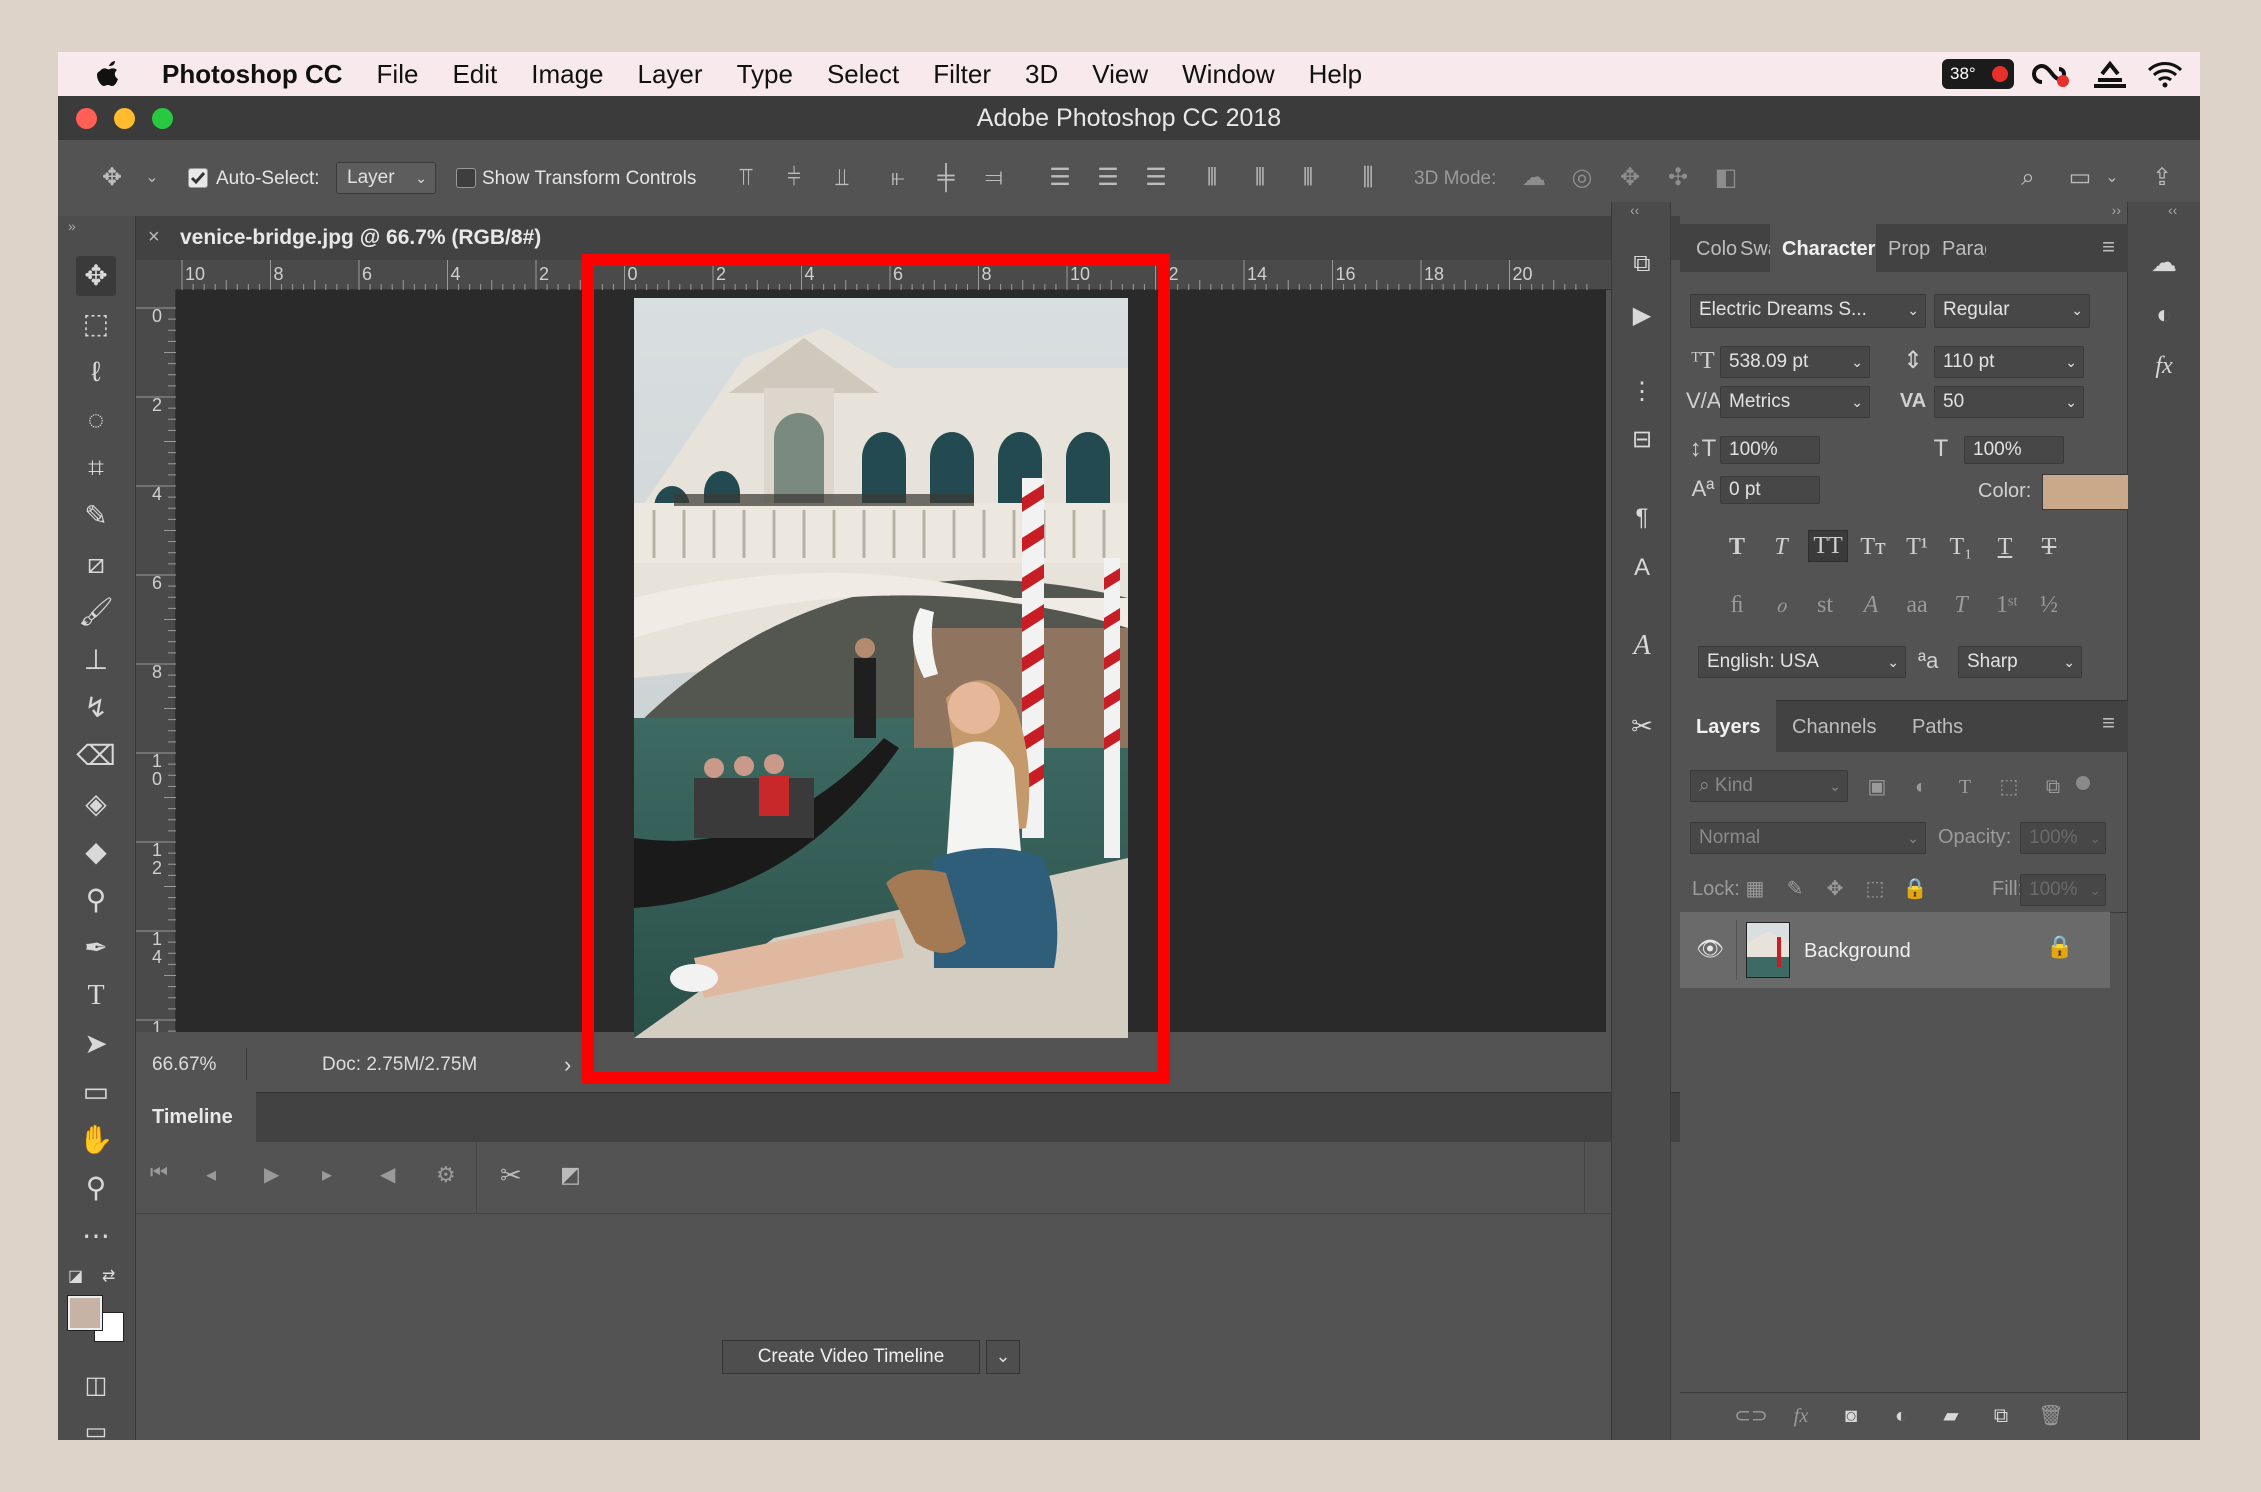 The image size is (2261, 1492). What do you see at coordinates (842, 178) in the screenshot?
I see `align-bottom-icon: ⫫` at bounding box center [842, 178].